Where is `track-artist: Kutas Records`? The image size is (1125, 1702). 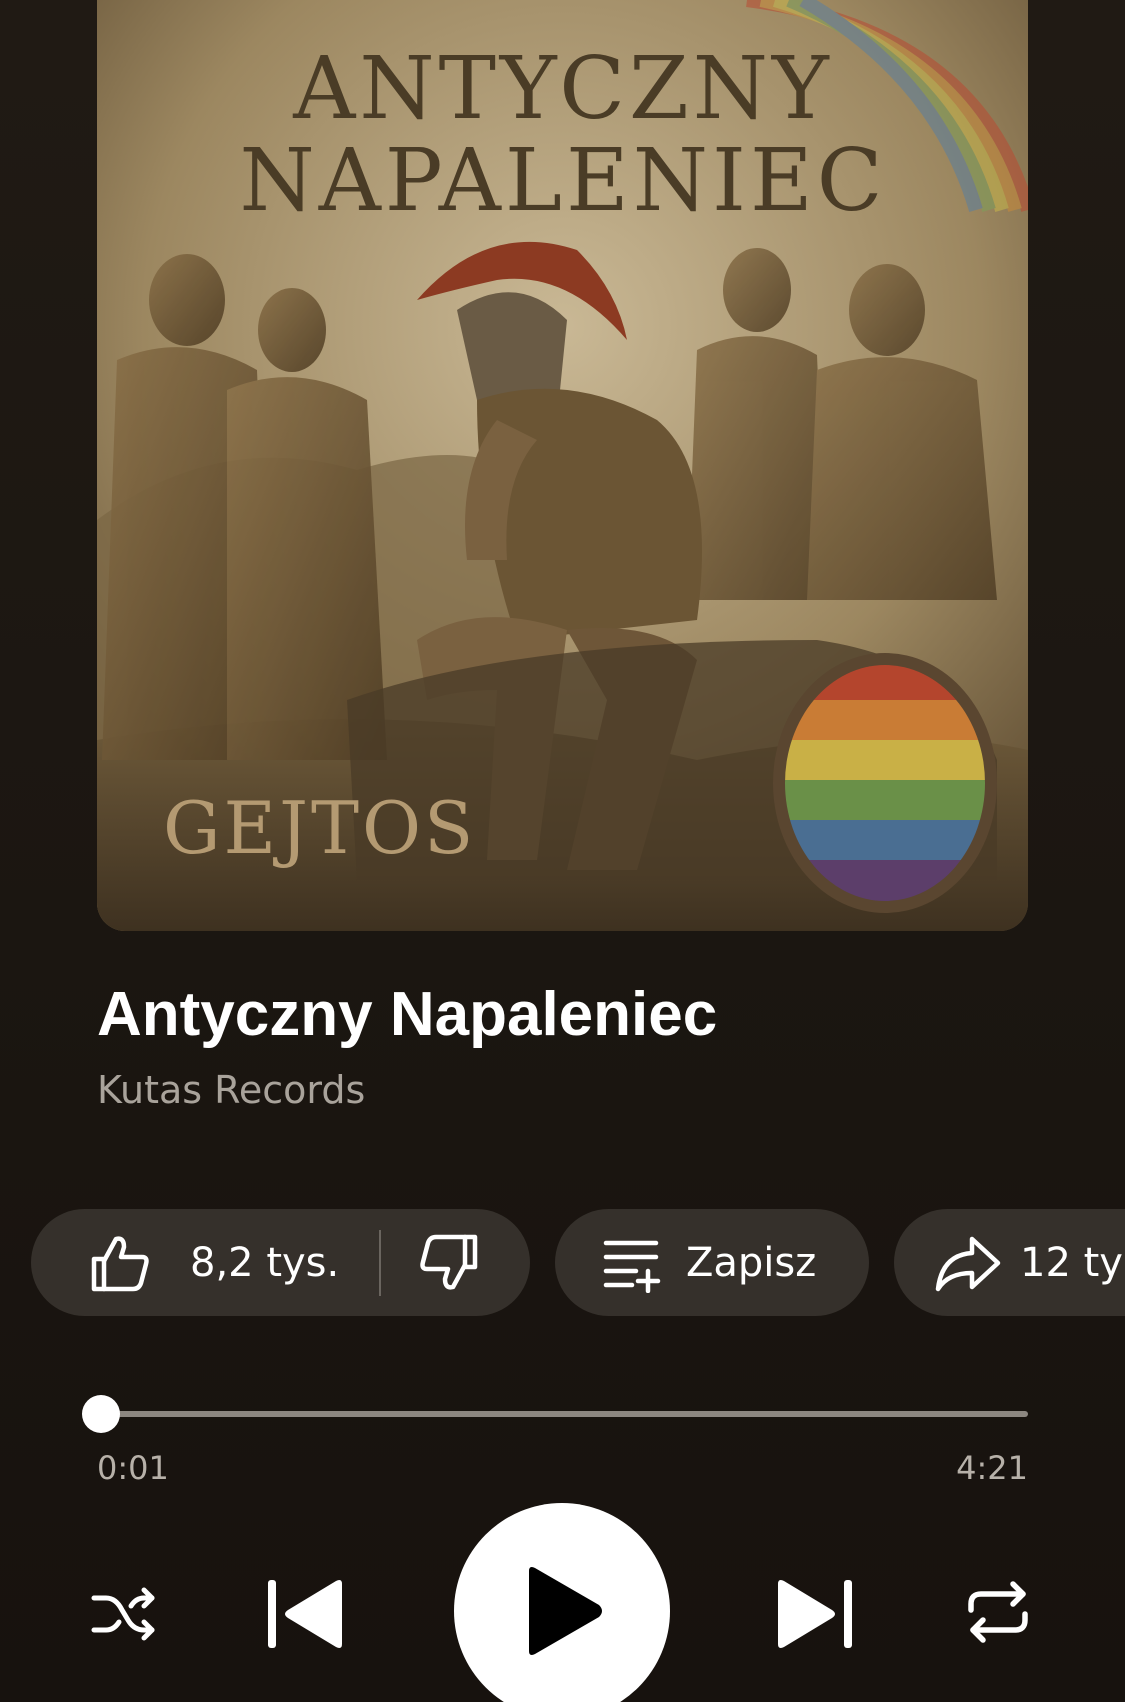 track-artist: Kutas Records is located at coordinates (231, 1090).